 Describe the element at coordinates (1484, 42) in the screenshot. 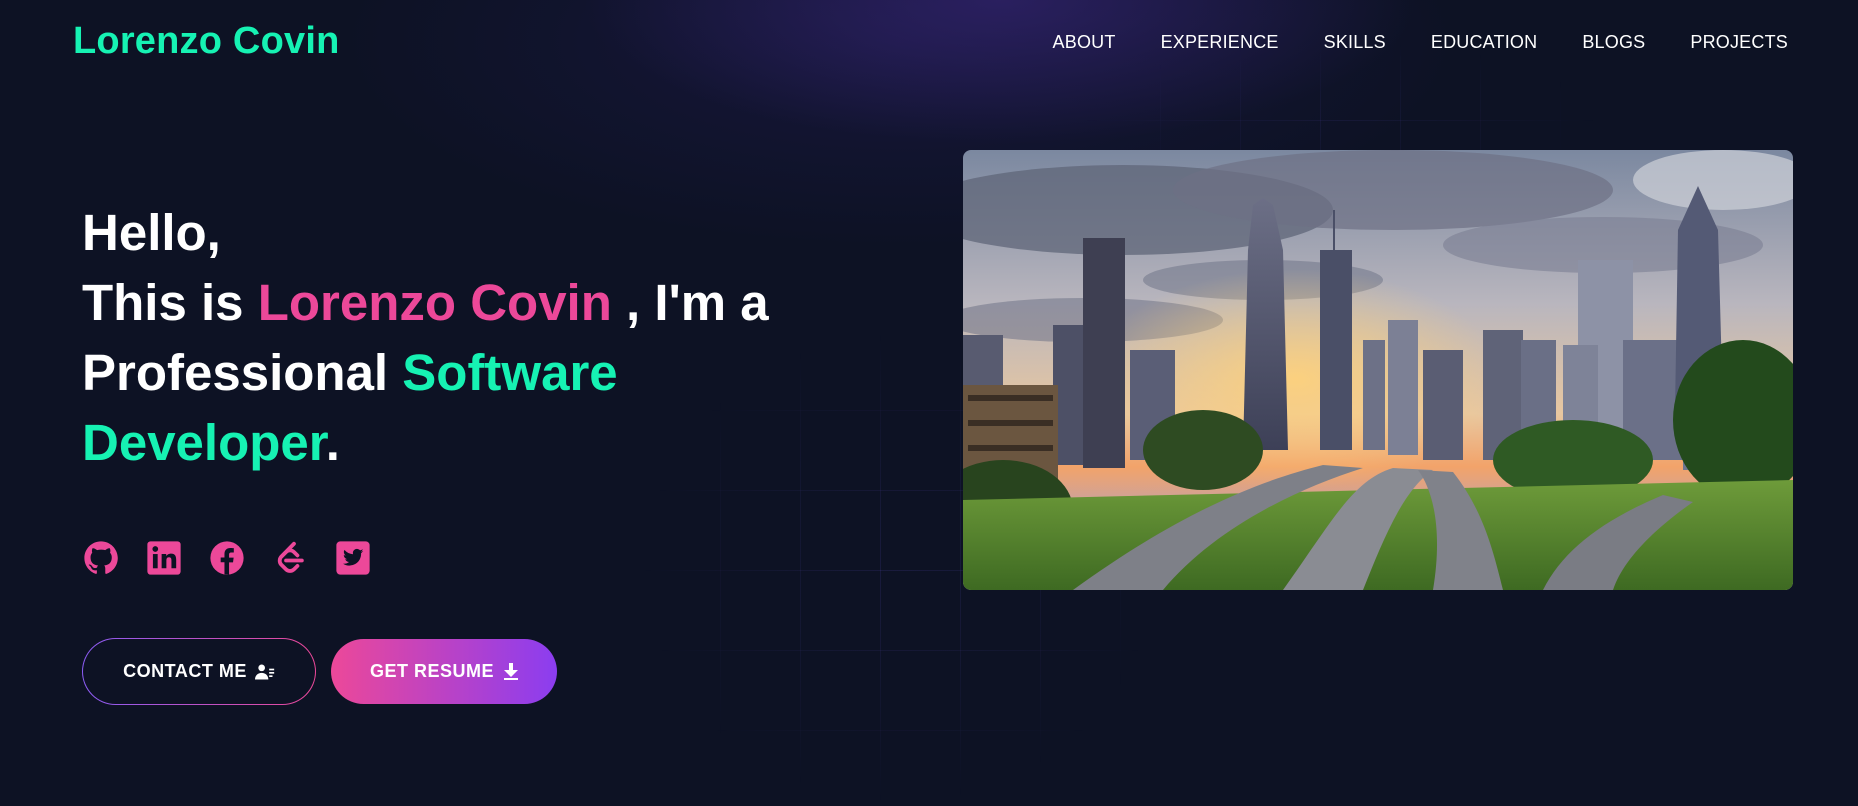

I see `nav-item-education: EDUCATION` at that location.